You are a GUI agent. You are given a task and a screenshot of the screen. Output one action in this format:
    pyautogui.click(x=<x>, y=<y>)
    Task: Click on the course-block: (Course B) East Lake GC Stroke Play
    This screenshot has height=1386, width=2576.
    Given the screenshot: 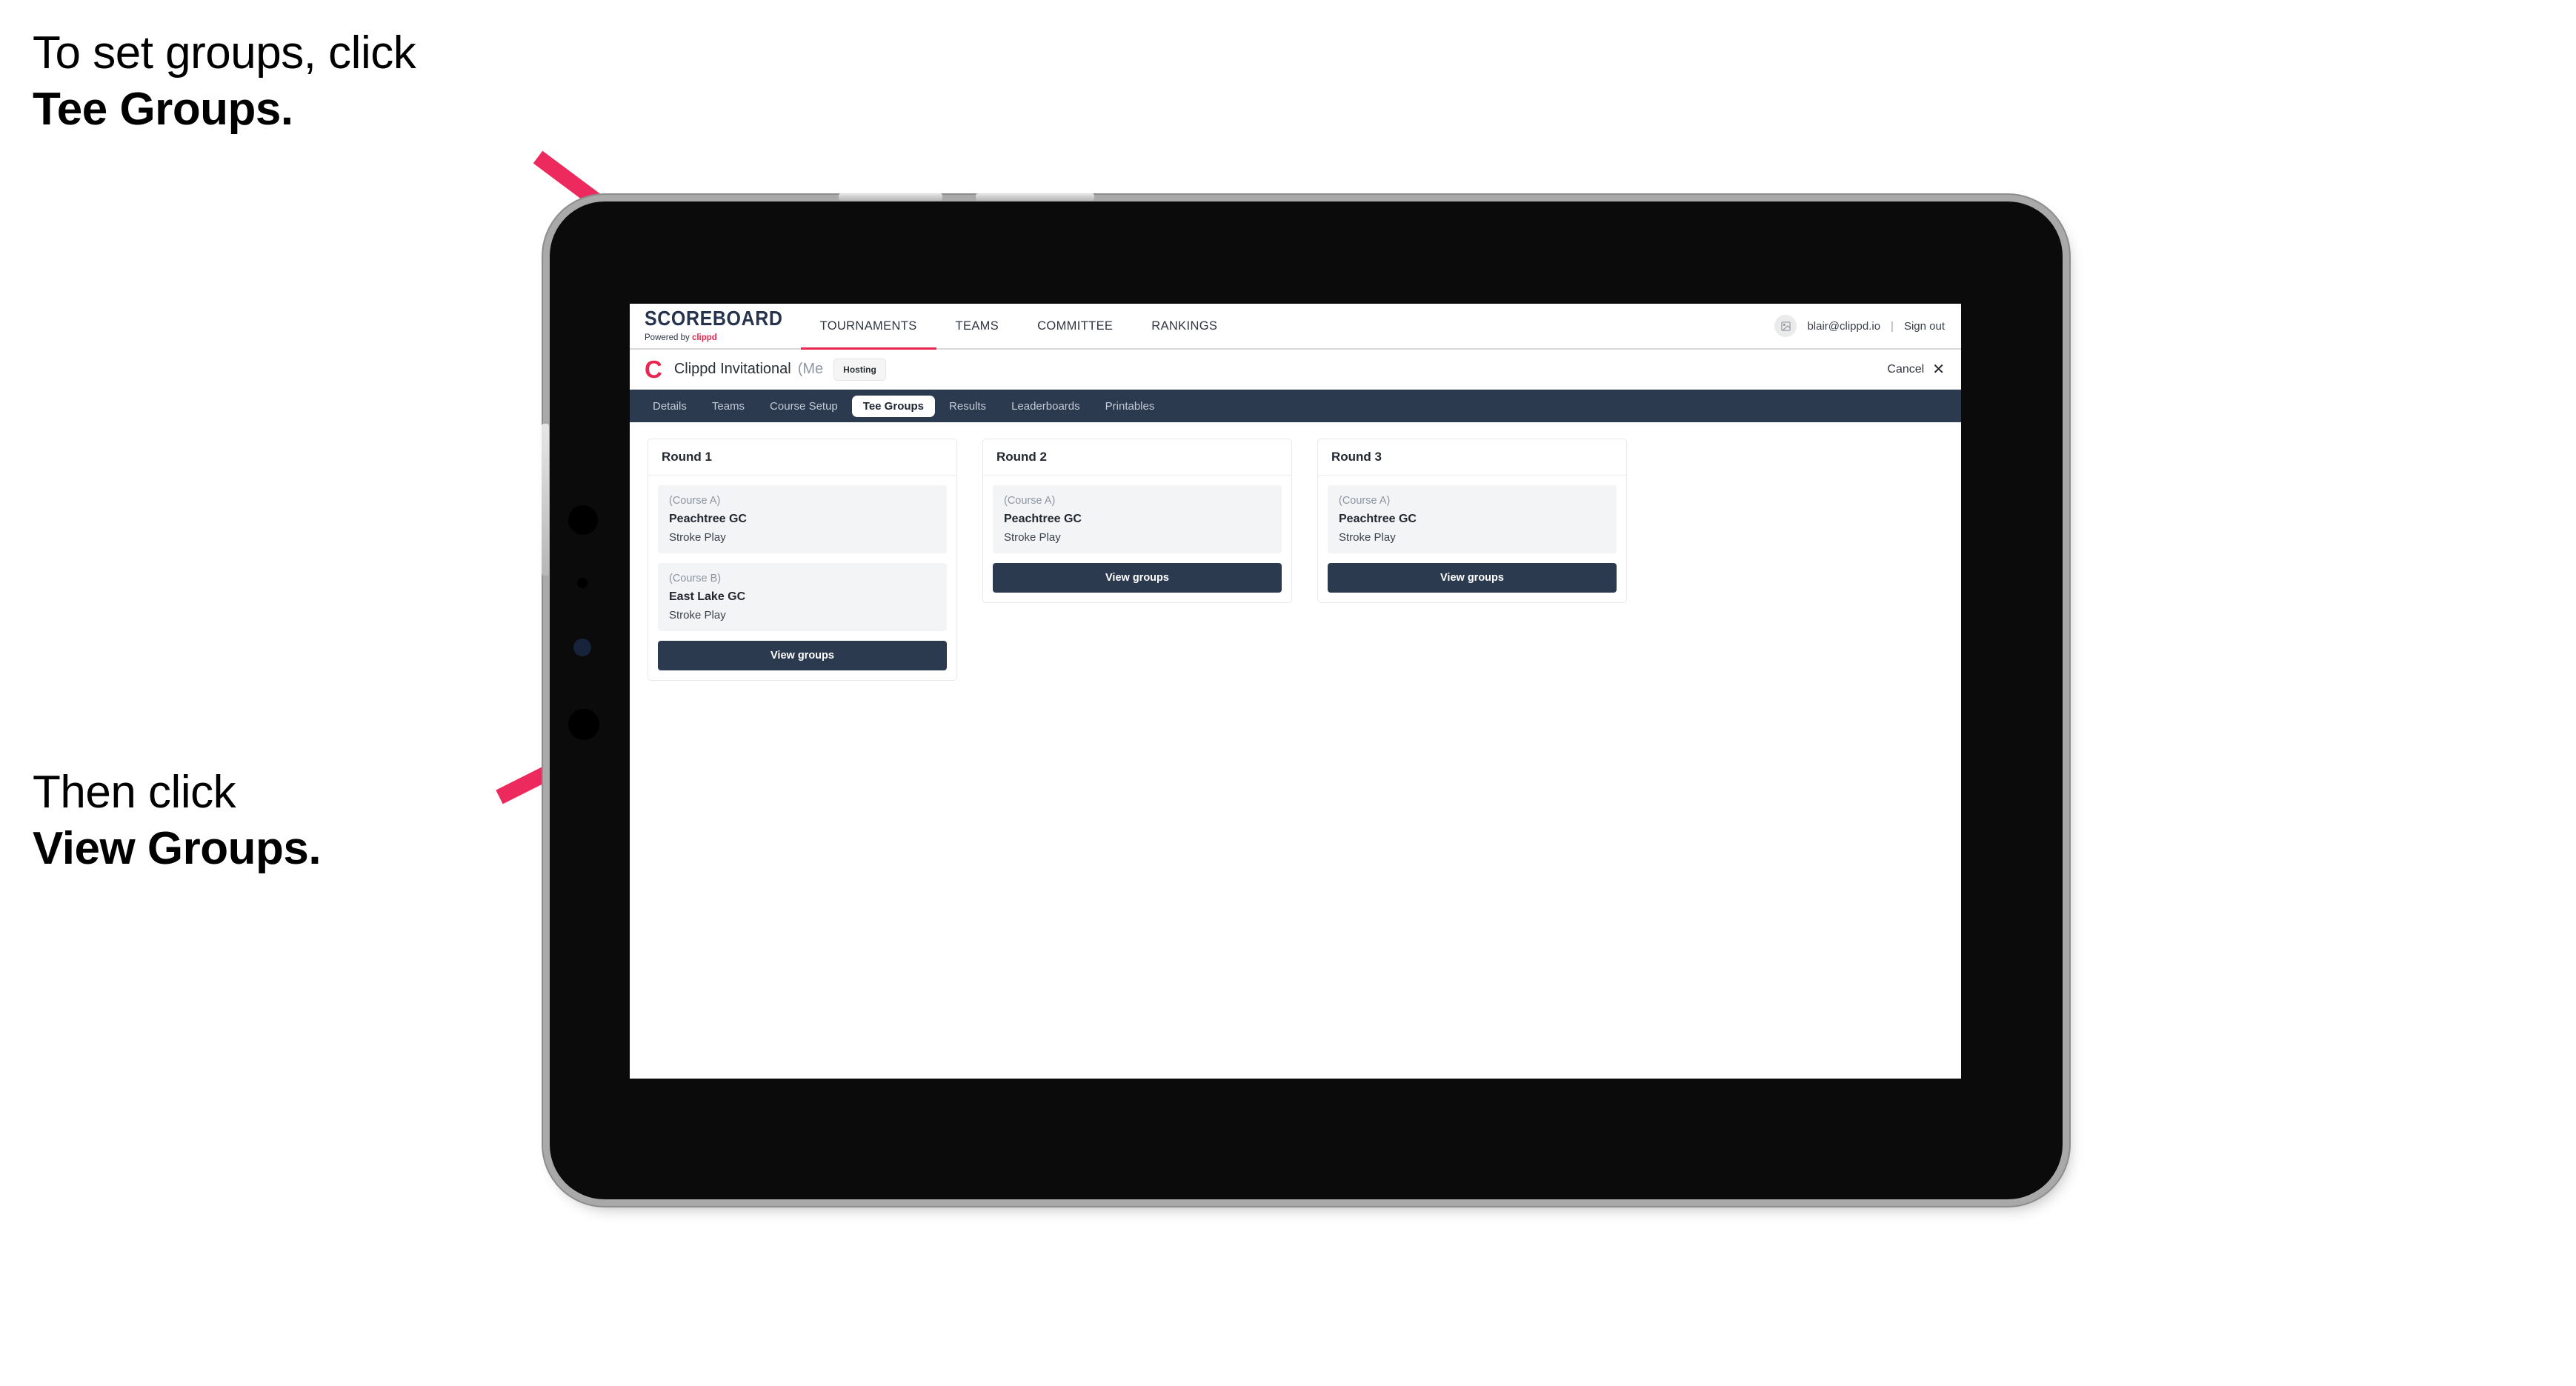 What is the action you would take?
    pyautogui.click(x=803, y=597)
    